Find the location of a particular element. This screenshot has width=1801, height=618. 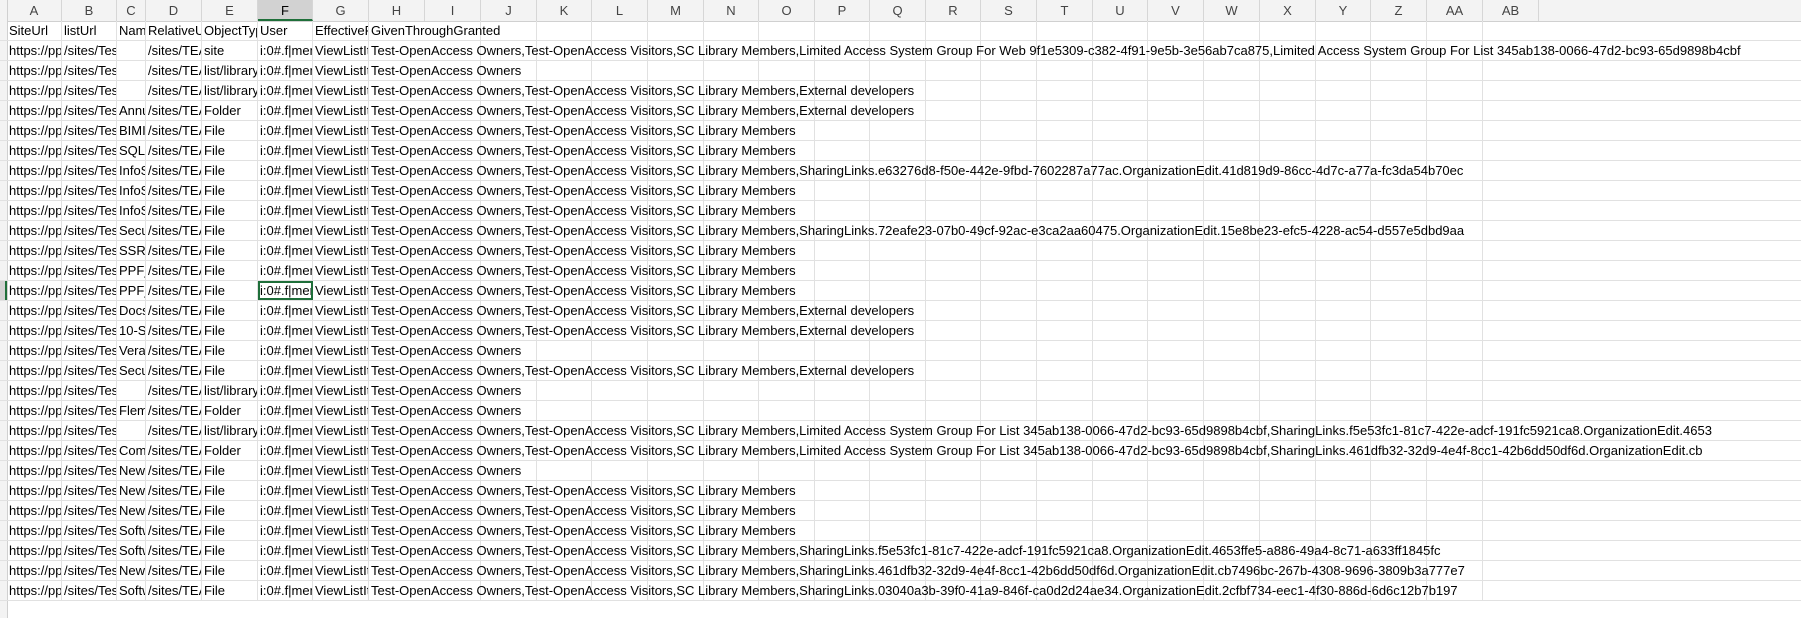

column-header-g: G is located at coordinates (341, 10).